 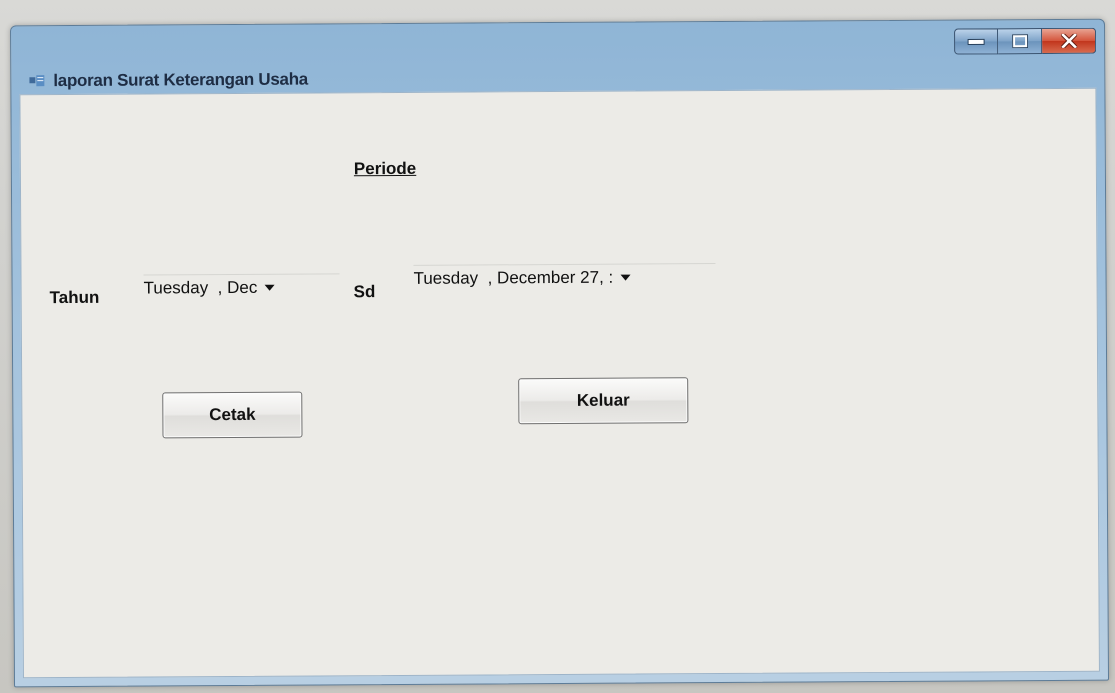 I want to click on close-button, so click(x=1069, y=41).